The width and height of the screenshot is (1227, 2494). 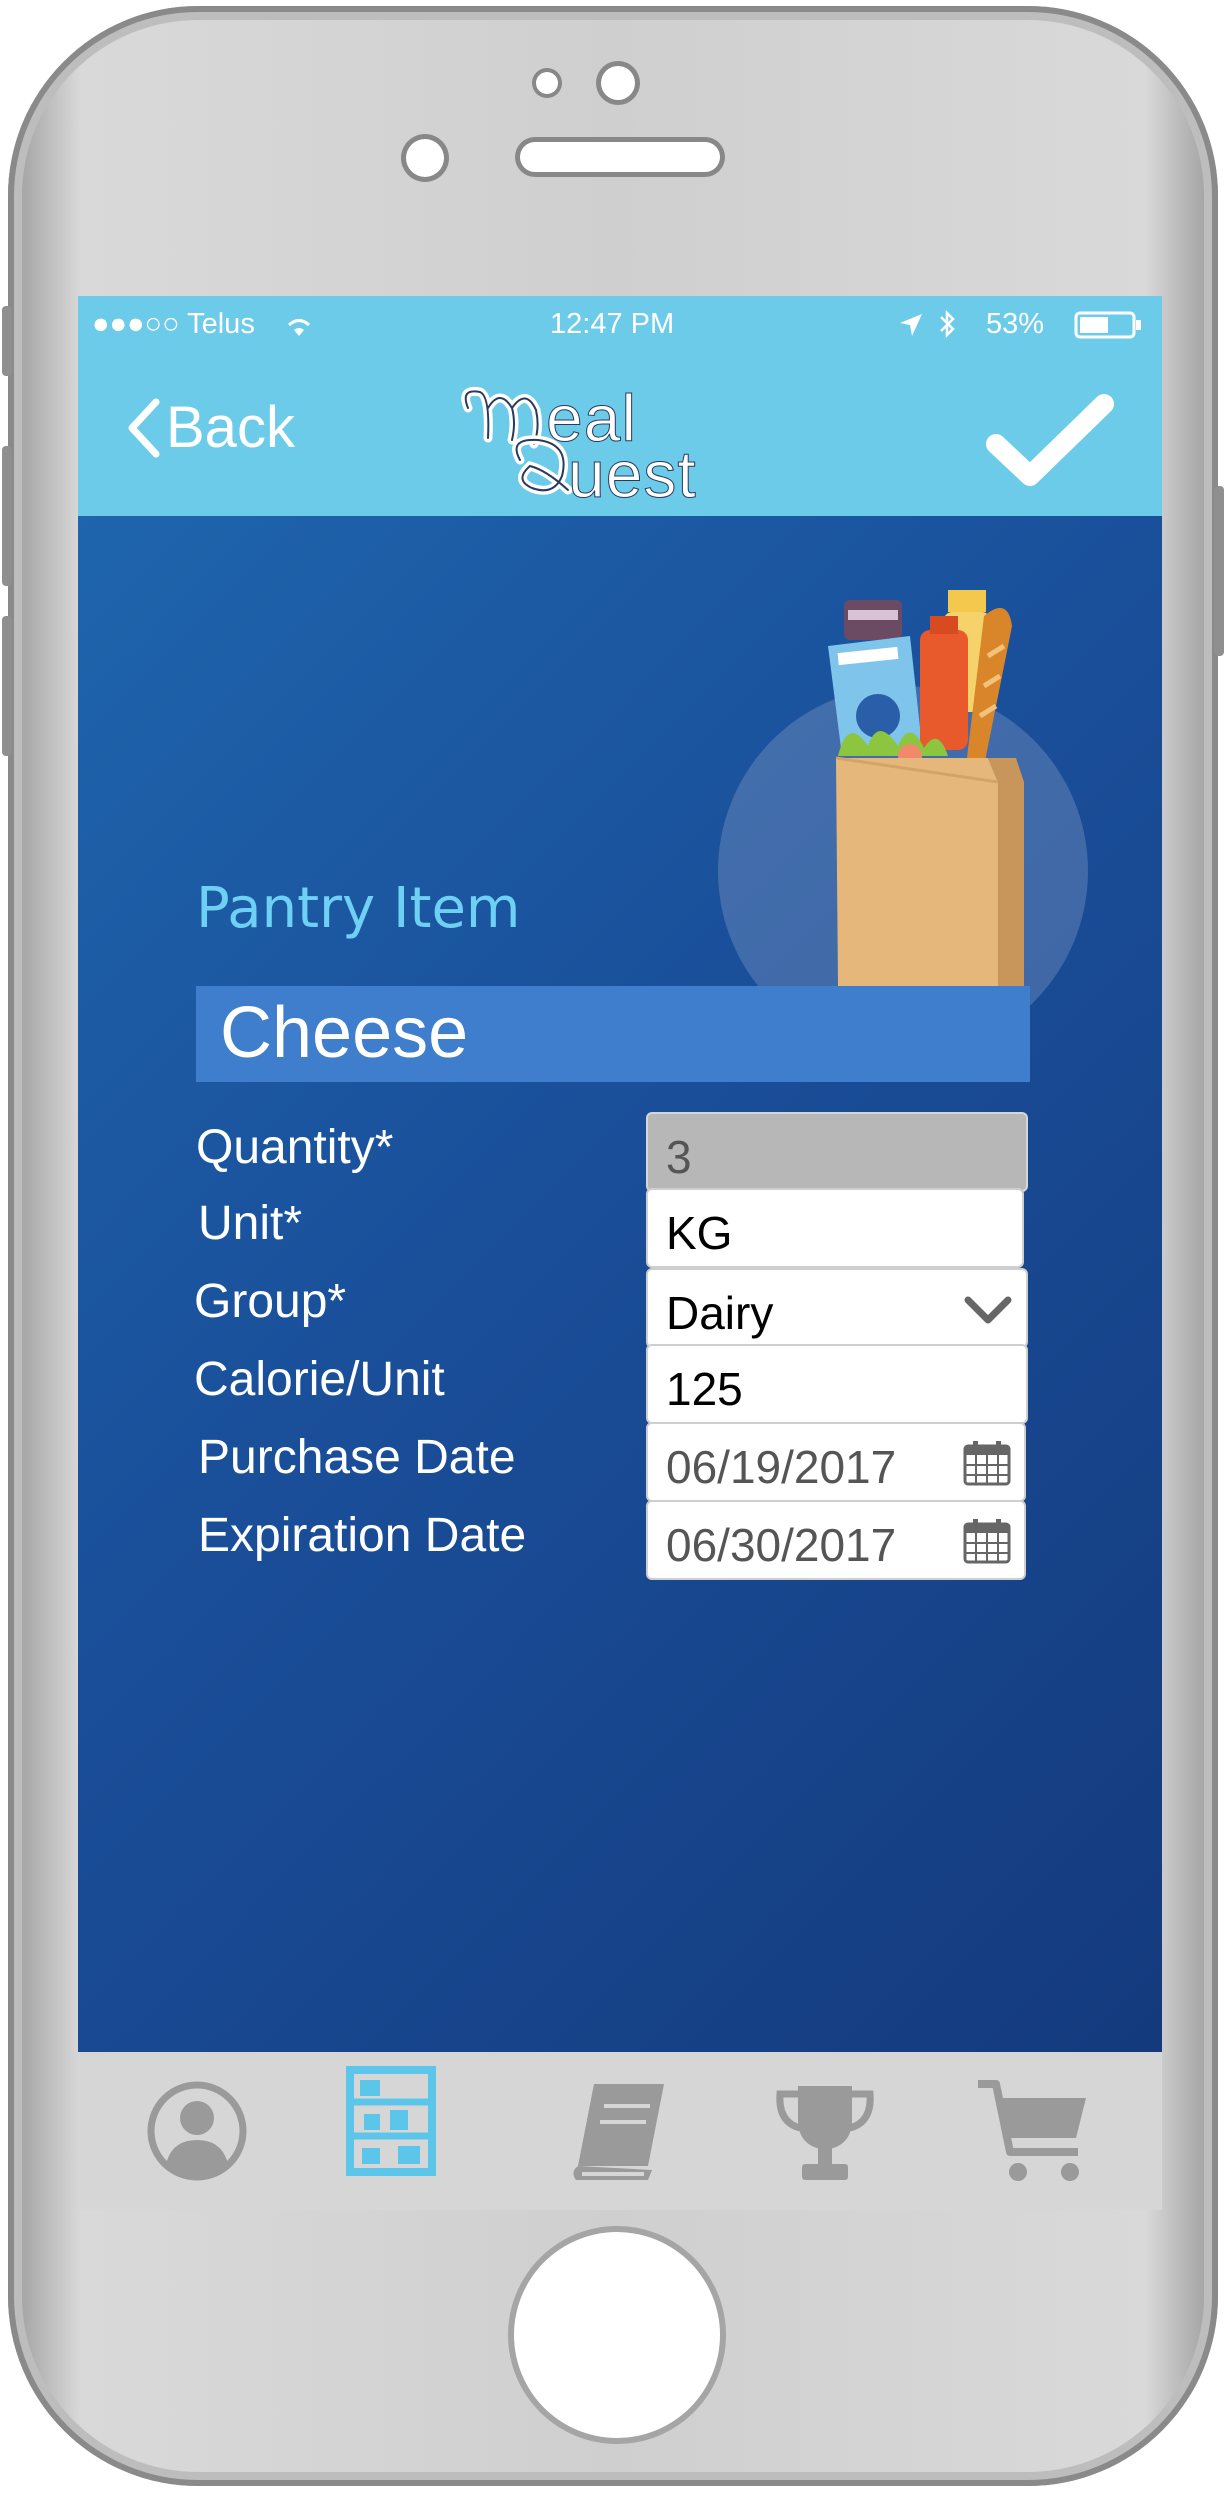 I want to click on sensor, so click(x=547, y=83).